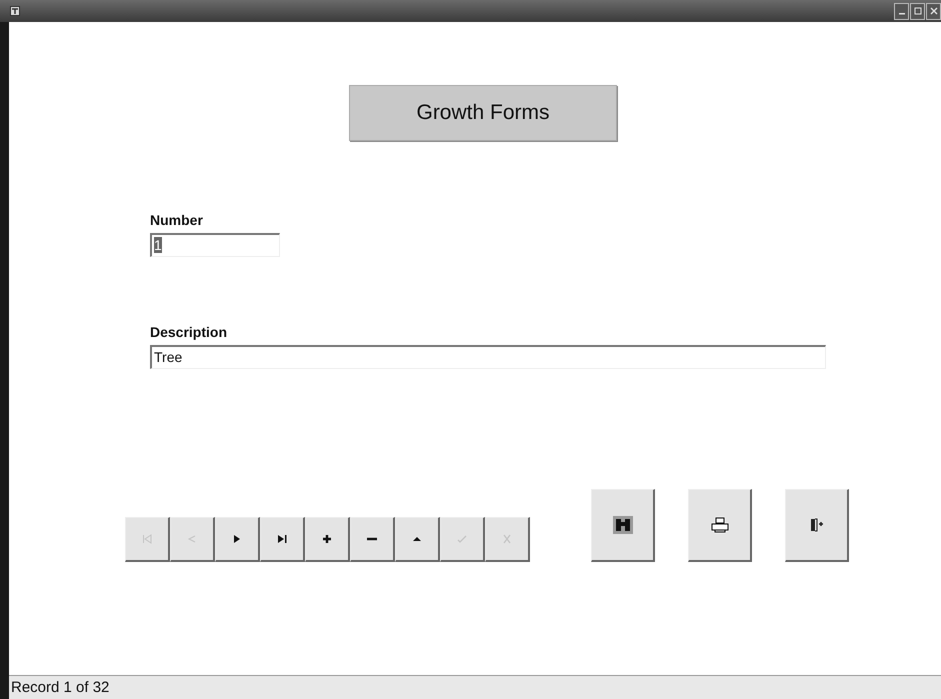 This screenshot has width=941, height=699. What do you see at coordinates (901, 11) in the screenshot?
I see `minimize-button` at bounding box center [901, 11].